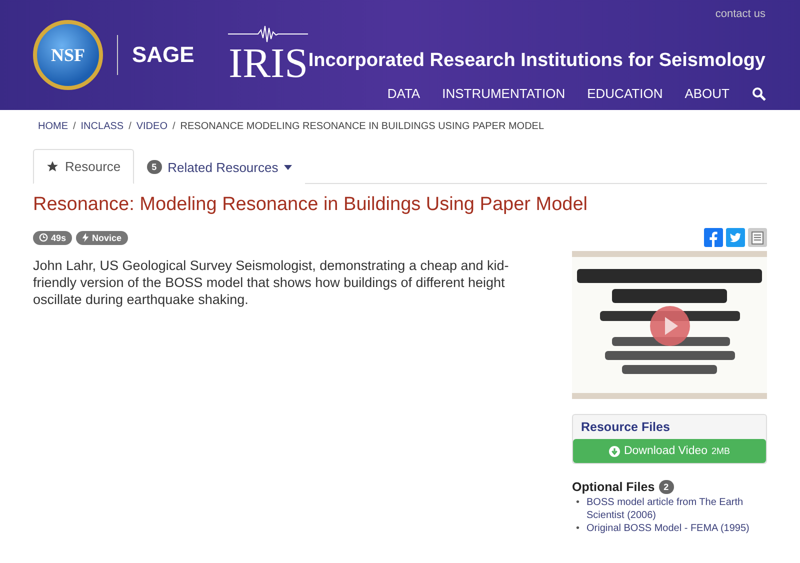 This screenshot has height=563, width=800. Describe the element at coordinates (86, 237) in the screenshot. I see `bolt-icon` at that location.